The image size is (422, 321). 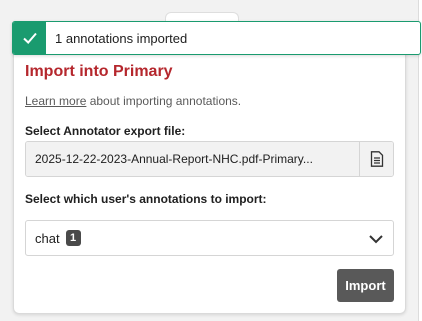 I want to click on learn-more-text: Learn more about importing annotations., so click(x=133, y=101).